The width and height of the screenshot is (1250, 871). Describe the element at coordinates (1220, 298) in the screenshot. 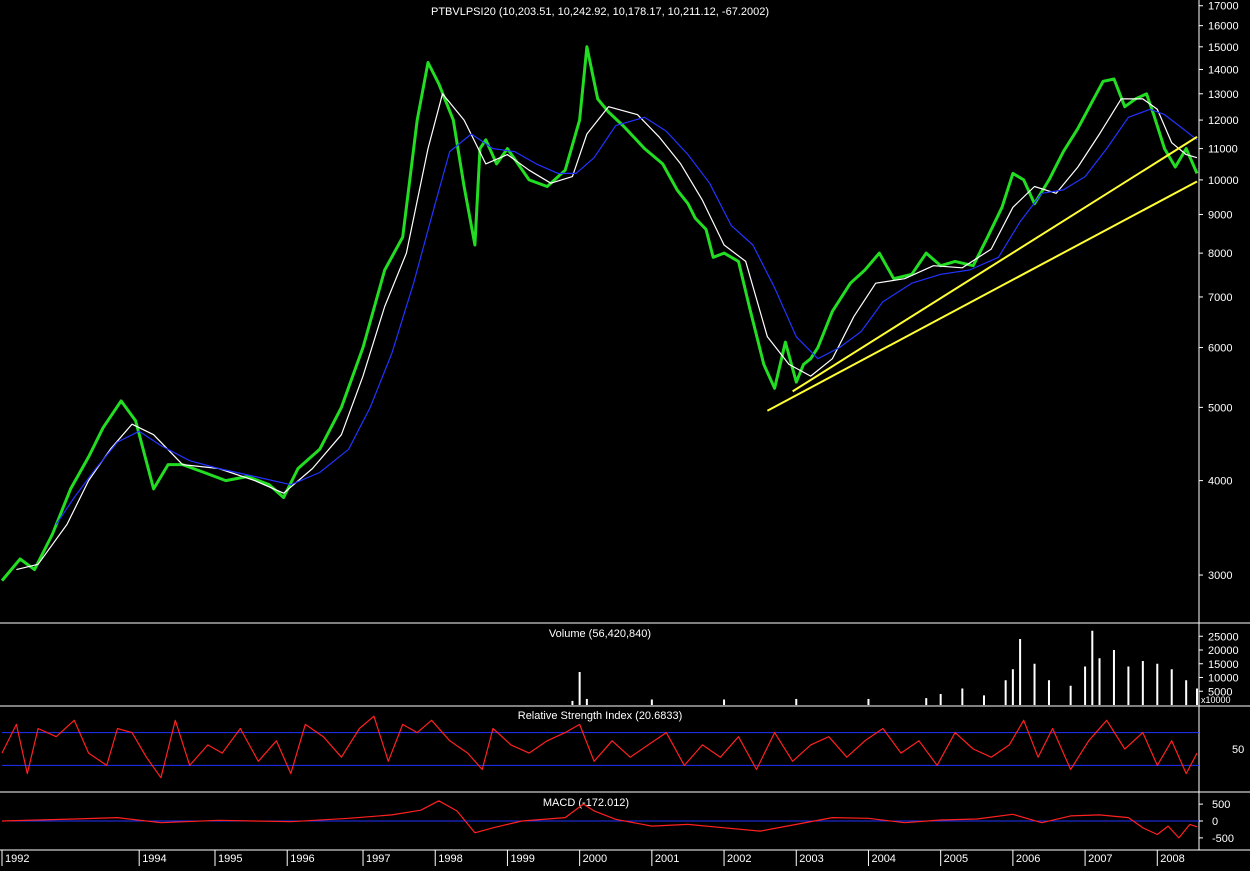

I see `price-tick-label: 7000` at that location.